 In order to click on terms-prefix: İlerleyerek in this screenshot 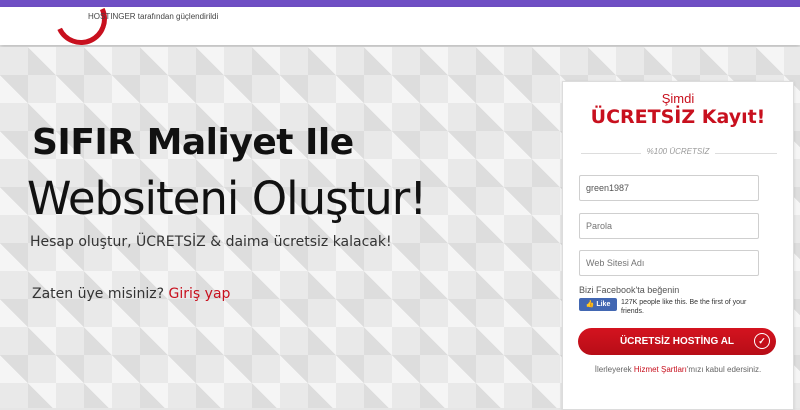, I will do `click(613, 369)`.